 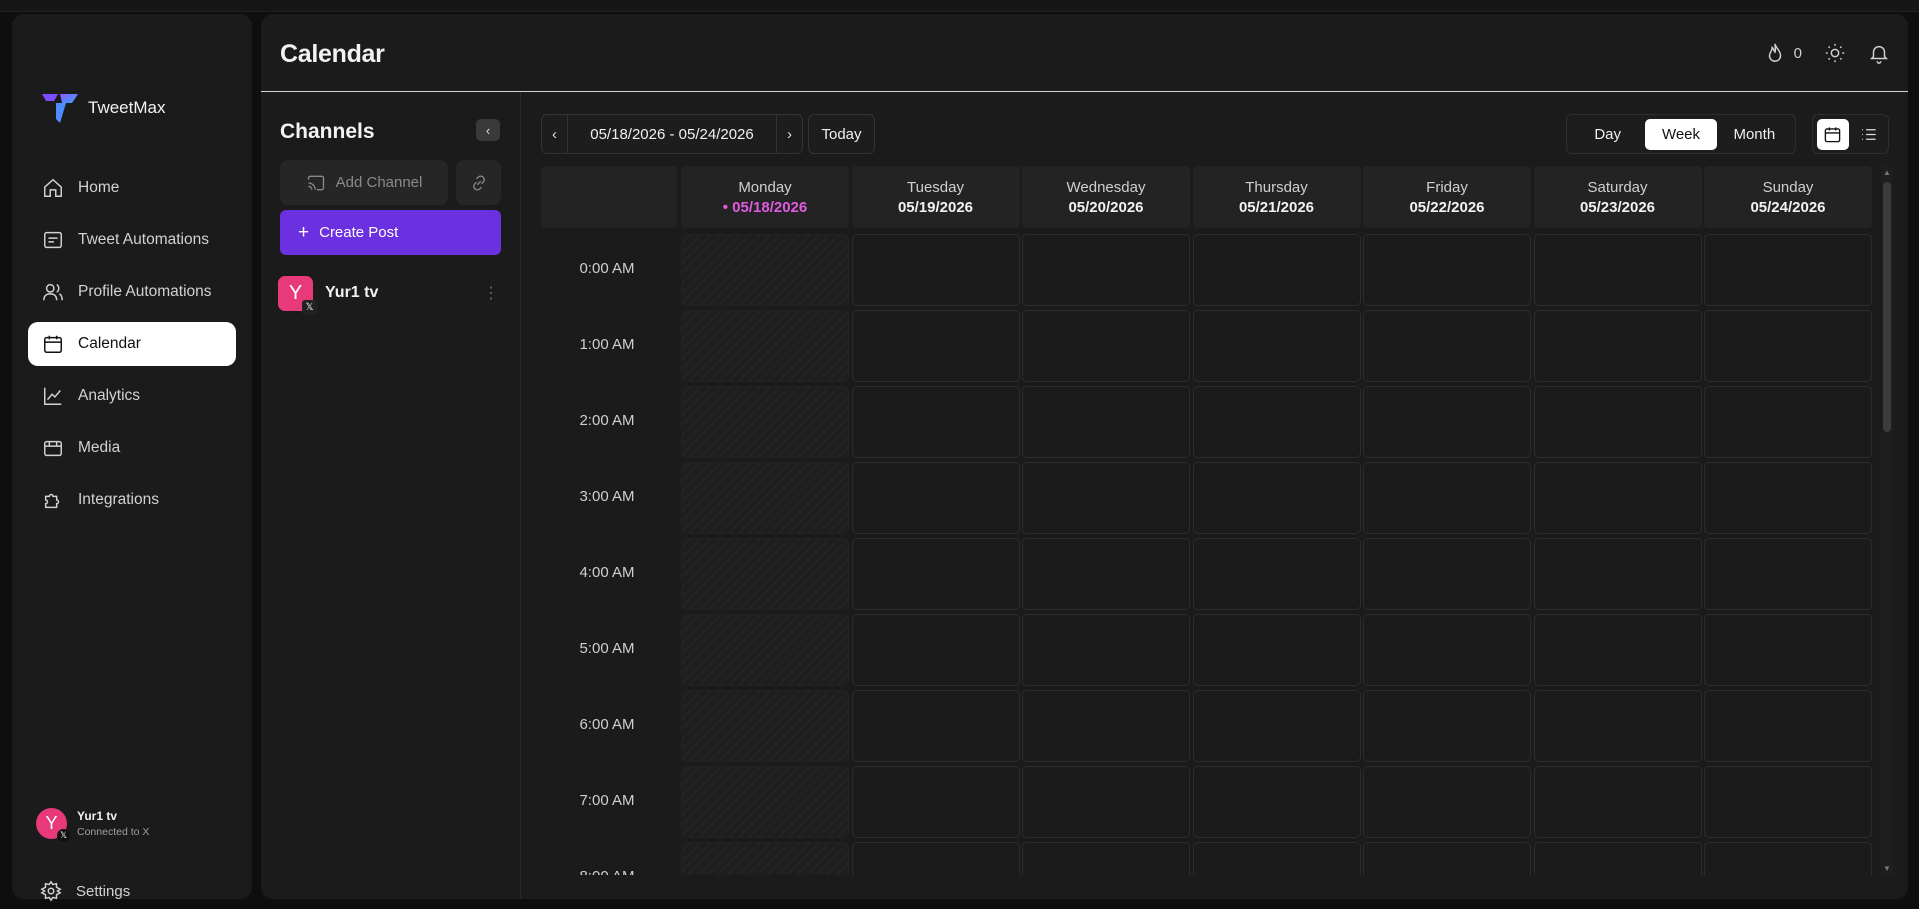 What do you see at coordinates (1617, 197) in the screenshot?
I see `day-header-saturday: Saturday 05/23/2026` at bounding box center [1617, 197].